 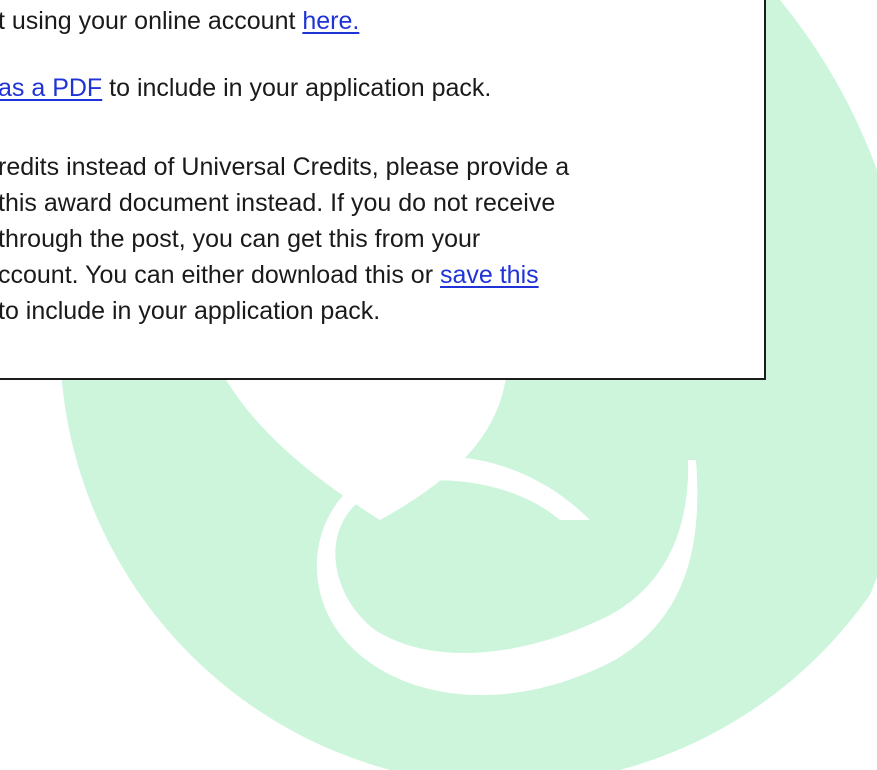 I want to click on paragraph-1-line-1: t using your online account here., so click(x=179, y=21).